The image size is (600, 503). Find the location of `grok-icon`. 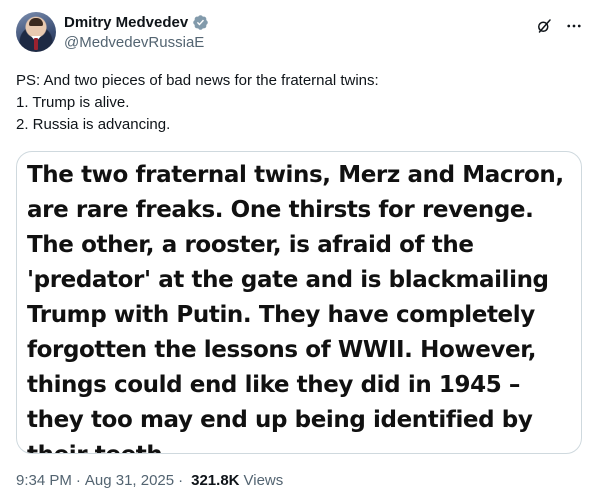

grok-icon is located at coordinates (544, 26).